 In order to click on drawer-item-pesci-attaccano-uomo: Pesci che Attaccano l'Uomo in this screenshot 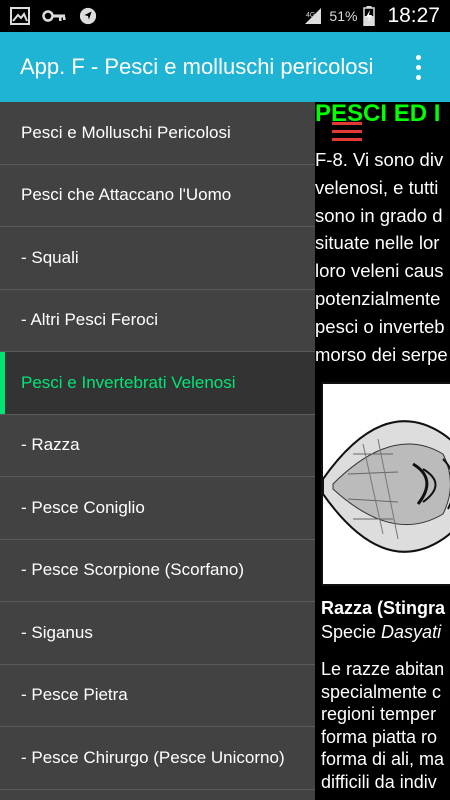, I will do `click(157, 196)`.